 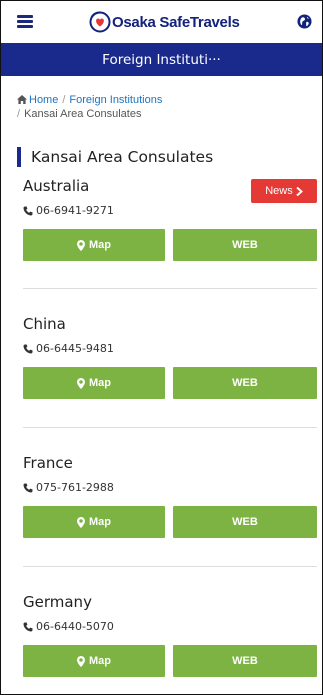 I want to click on phone-number: 075-761-2988, so click(x=68, y=487).